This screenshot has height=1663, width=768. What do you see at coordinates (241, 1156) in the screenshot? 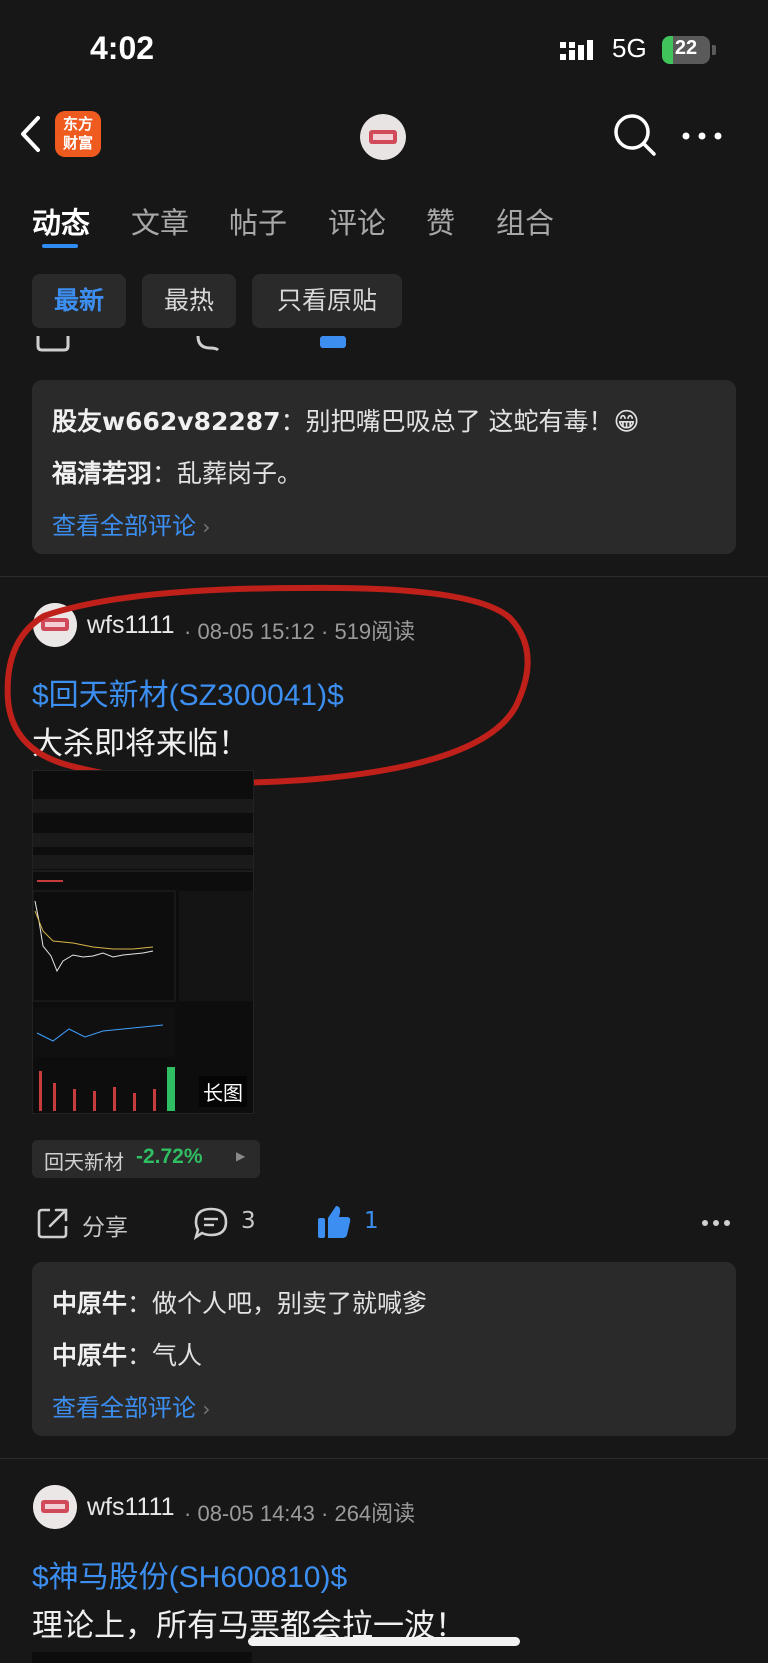
I see `play-arrow-icon: ▶` at bounding box center [241, 1156].